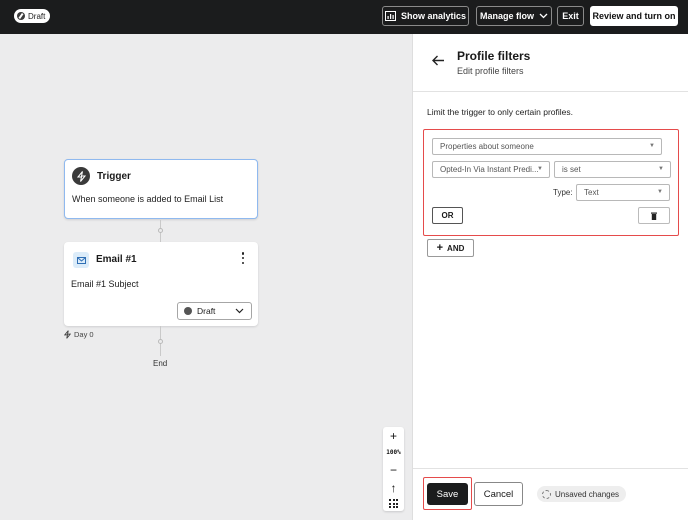 The image size is (688, 520). I want to click on show-analytics-button: Show analytics, so click(425, 16).